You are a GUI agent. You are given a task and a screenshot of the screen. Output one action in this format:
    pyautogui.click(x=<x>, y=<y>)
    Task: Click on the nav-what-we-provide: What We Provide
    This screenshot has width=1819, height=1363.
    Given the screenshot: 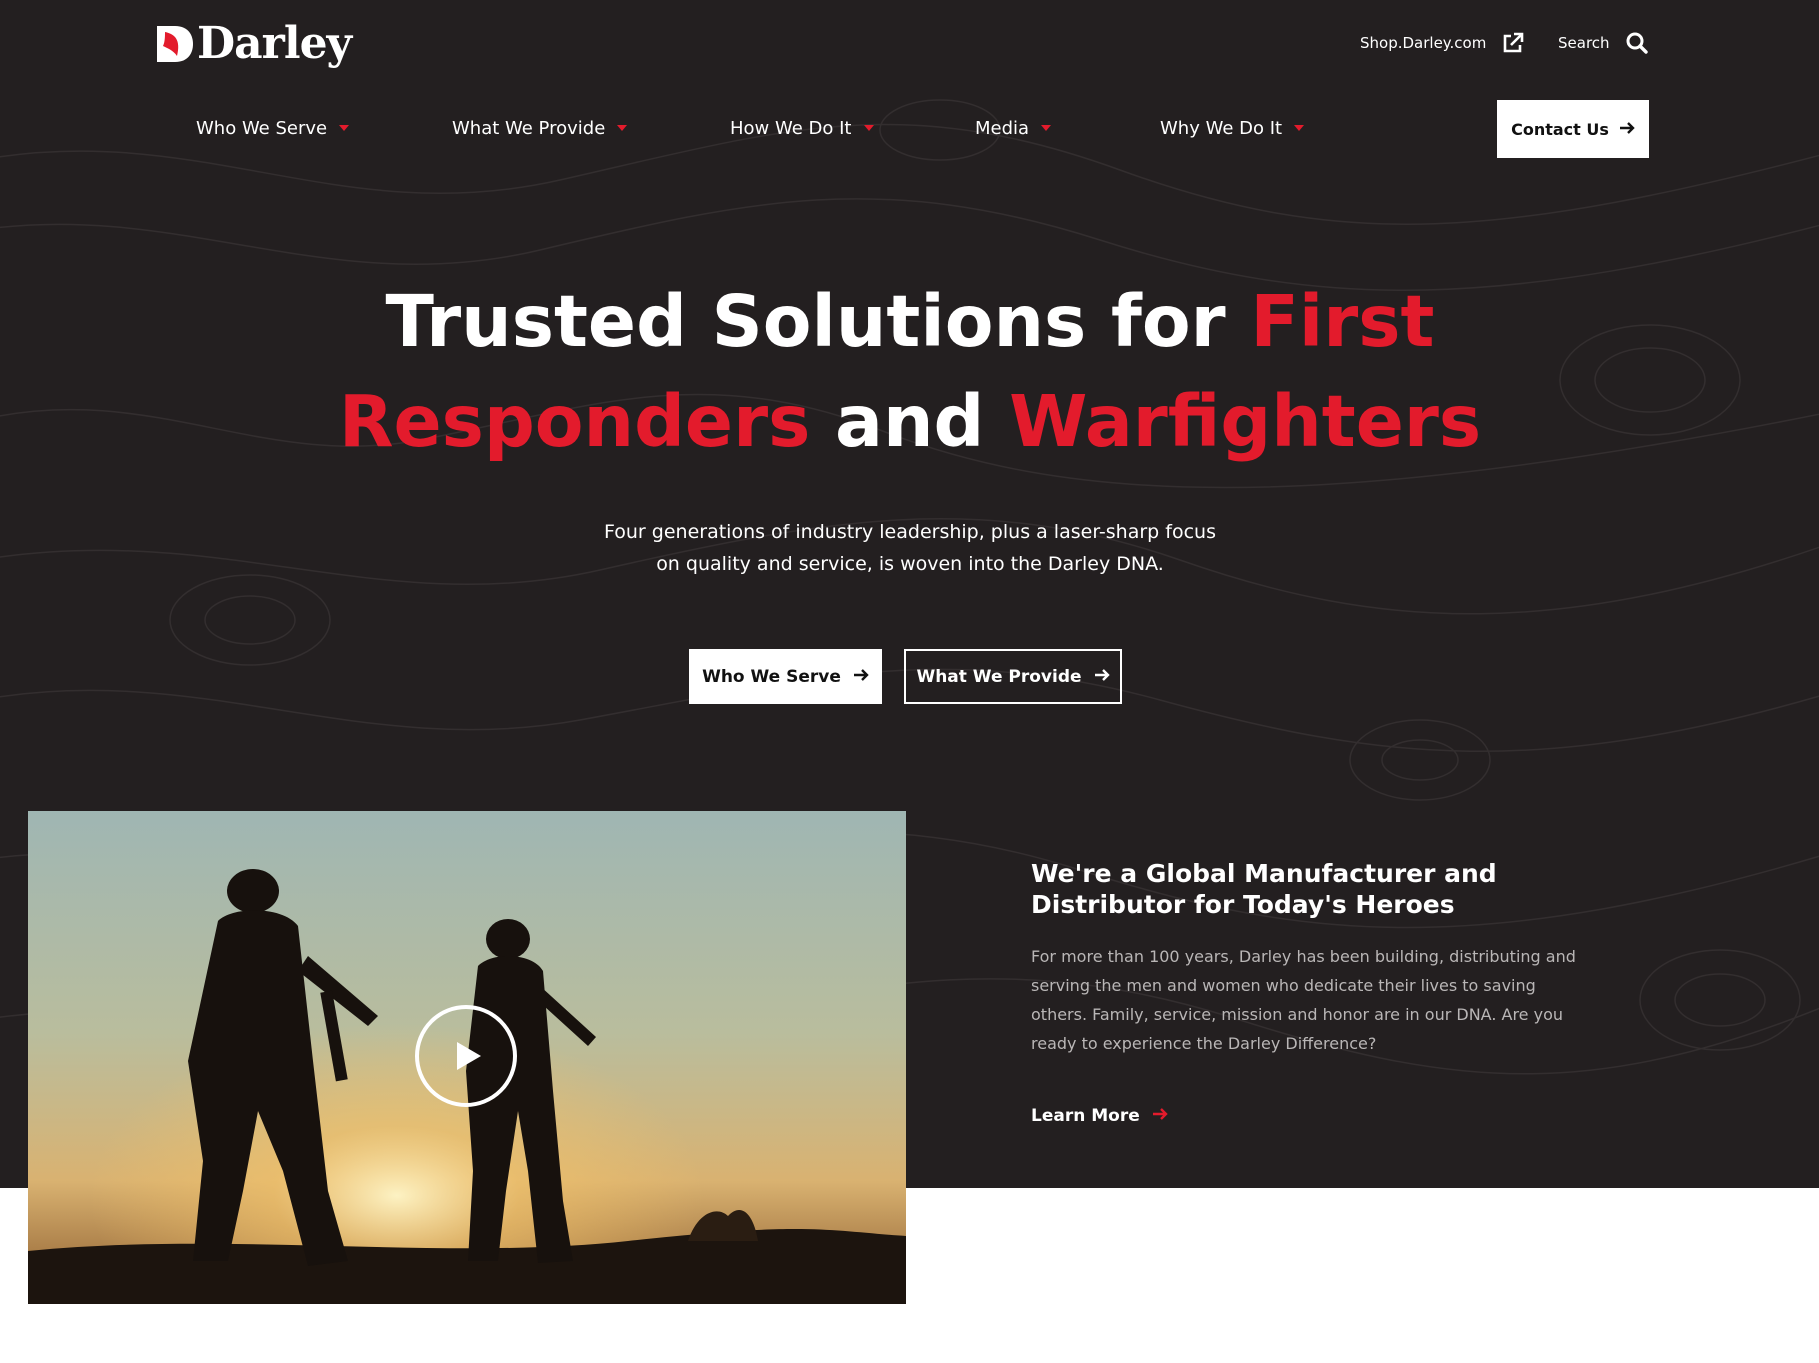 What is the action you would take?
    pyautogui.click(x=540, y=128)
    